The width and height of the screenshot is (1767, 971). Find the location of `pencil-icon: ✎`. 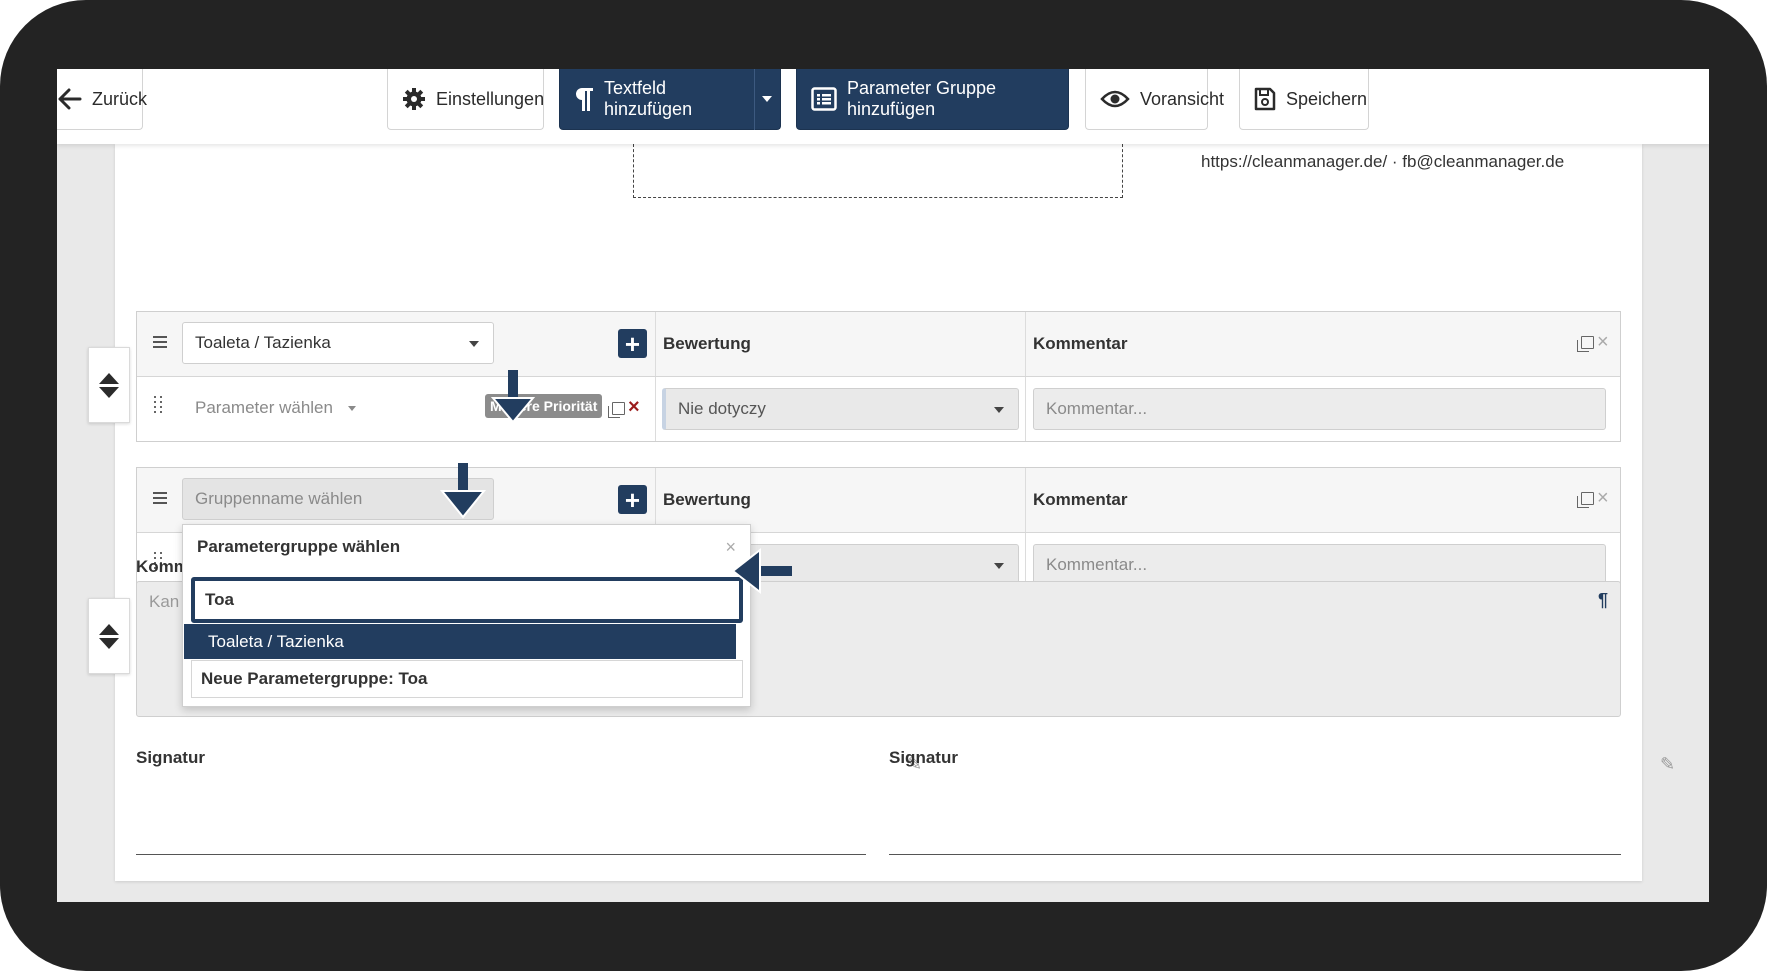

pencil-icon: ✎ is located at coordinates (1667, 764).